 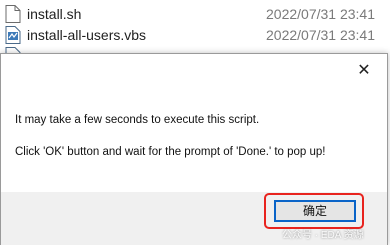 I want to click on file-row: install.sh 2022/07/31 23:41, so click(x=195, y=14).